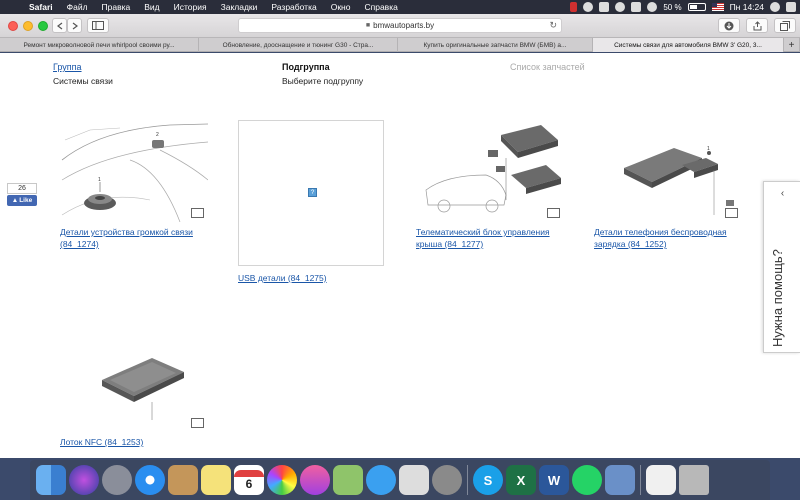 The width and height of the screenshot is (800, 500). Describe the element at coordinates (661, 480) in the screenshot. I see `printer-icon` at that location.